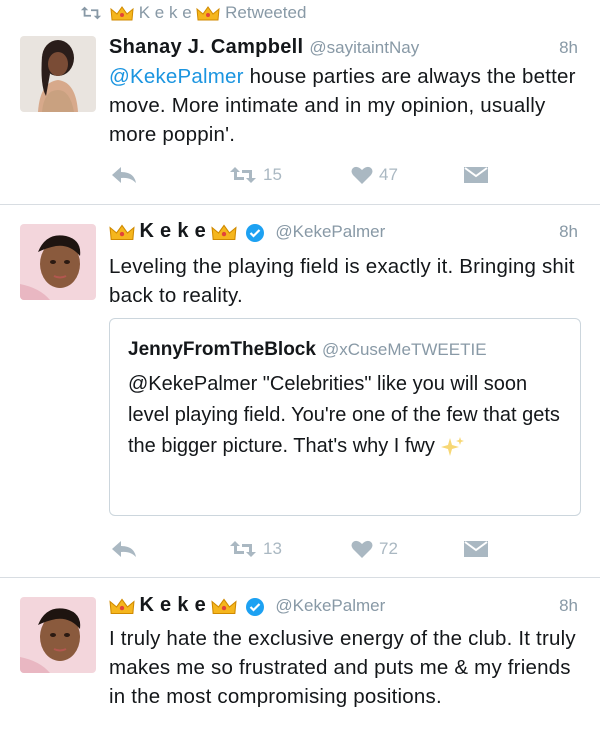  Describe the element at coordinates (374, 549) in the screenshot. I see `like-button: 72` at that location.